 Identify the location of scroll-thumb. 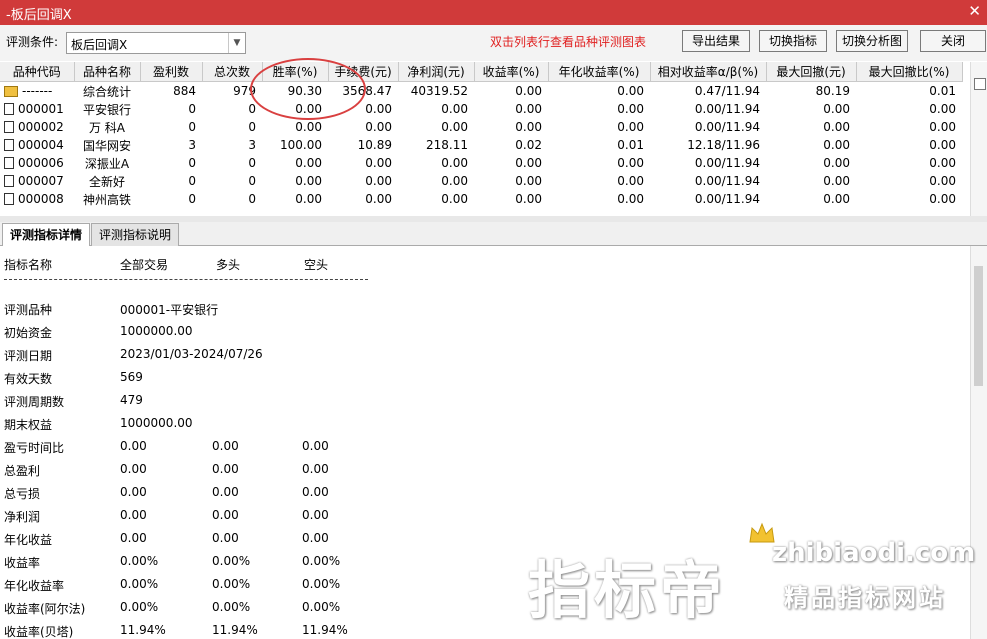
(978, 326).